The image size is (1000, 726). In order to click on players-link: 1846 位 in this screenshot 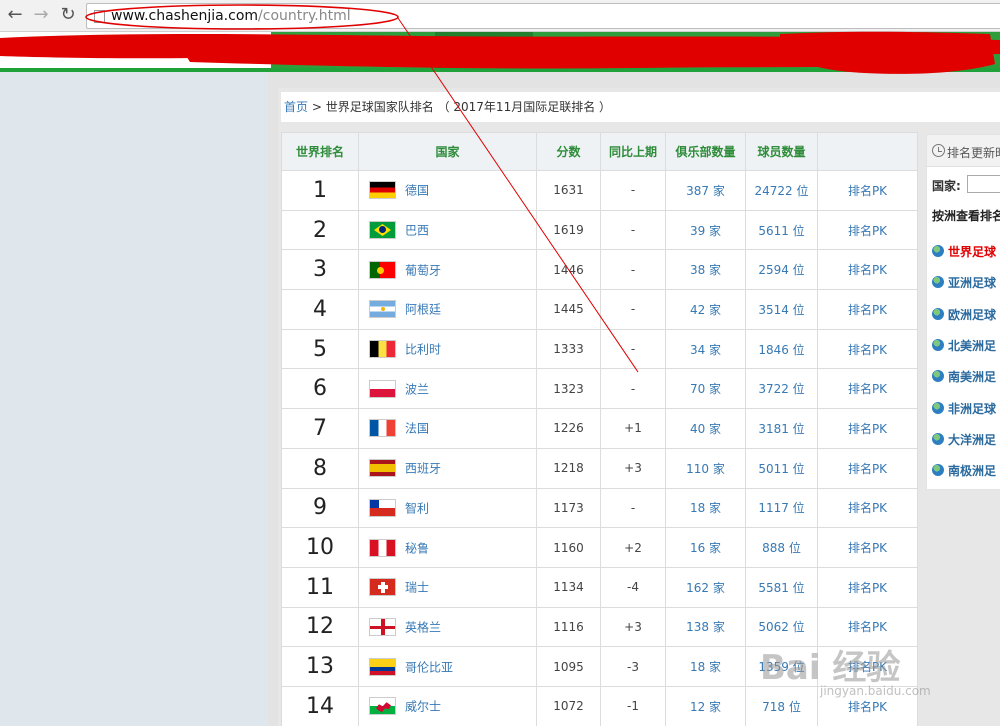, I will do `click(781, 349)`.